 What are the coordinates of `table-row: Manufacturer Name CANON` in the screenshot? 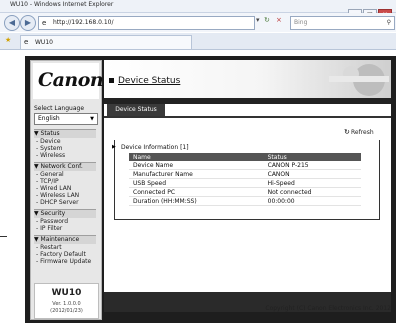 It's located at (245, 174).